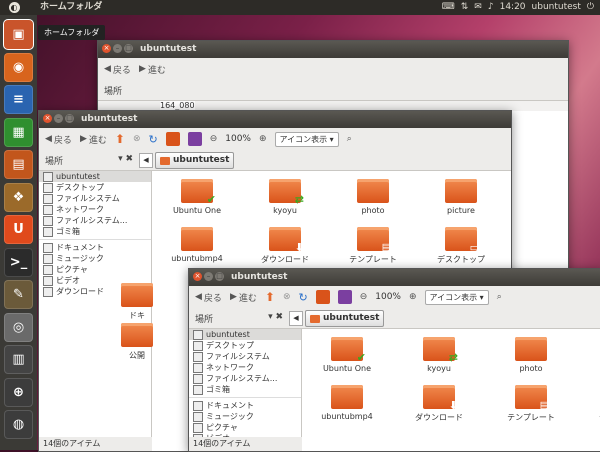 The width and height of the screenshot is (600, 452). What do you see at coordinates (18, 294) in the screenshot?
I see `gimp-icon: ✎` at bounding box center [18, 294].